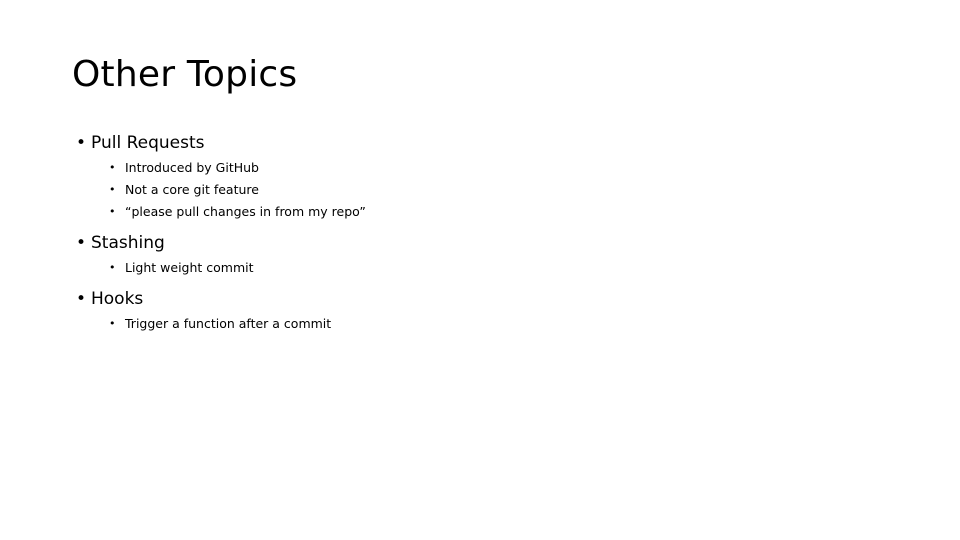  Describe the element at coordinates (192, 167) in the screenshot. I see `sub-bullet-label: Introduced by GitHub` at that location.